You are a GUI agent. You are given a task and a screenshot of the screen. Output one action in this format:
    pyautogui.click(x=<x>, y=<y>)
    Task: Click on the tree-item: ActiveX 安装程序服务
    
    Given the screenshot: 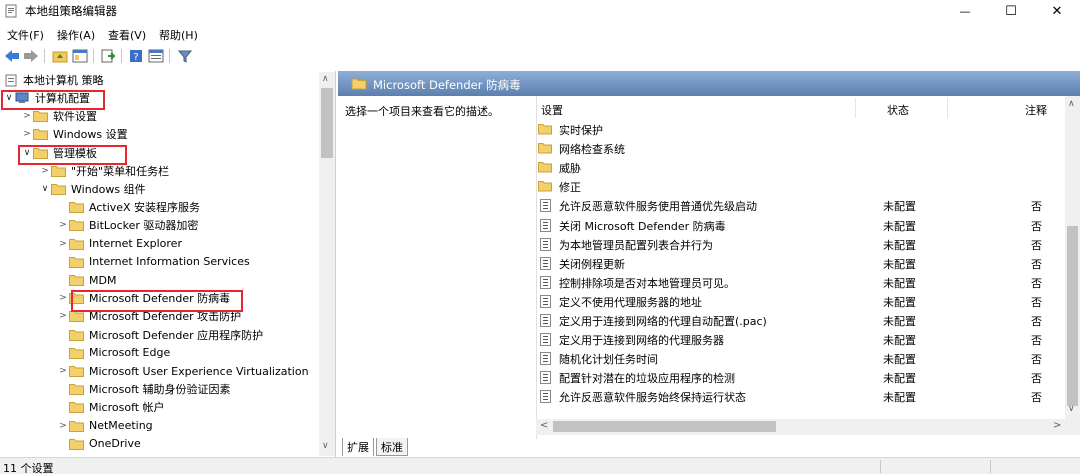 What is the action you would take?
    pyautogui.click(x=128, y=207)
    